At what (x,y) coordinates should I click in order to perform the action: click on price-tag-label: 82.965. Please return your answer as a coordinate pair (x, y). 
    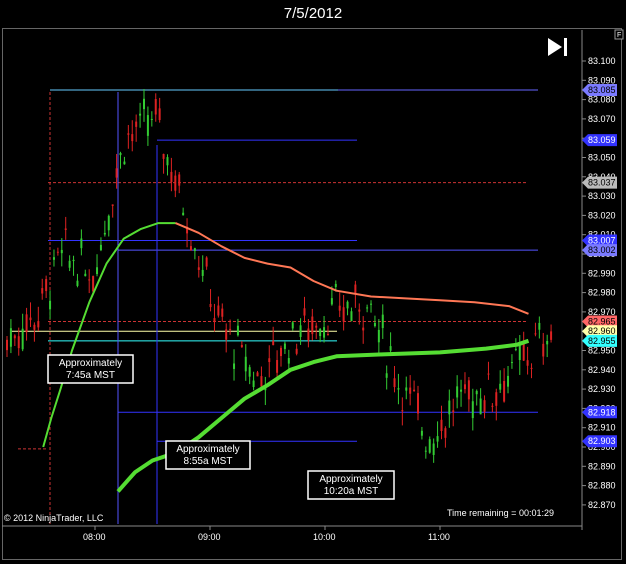
    Looking at the image, I should click on (602, 322).